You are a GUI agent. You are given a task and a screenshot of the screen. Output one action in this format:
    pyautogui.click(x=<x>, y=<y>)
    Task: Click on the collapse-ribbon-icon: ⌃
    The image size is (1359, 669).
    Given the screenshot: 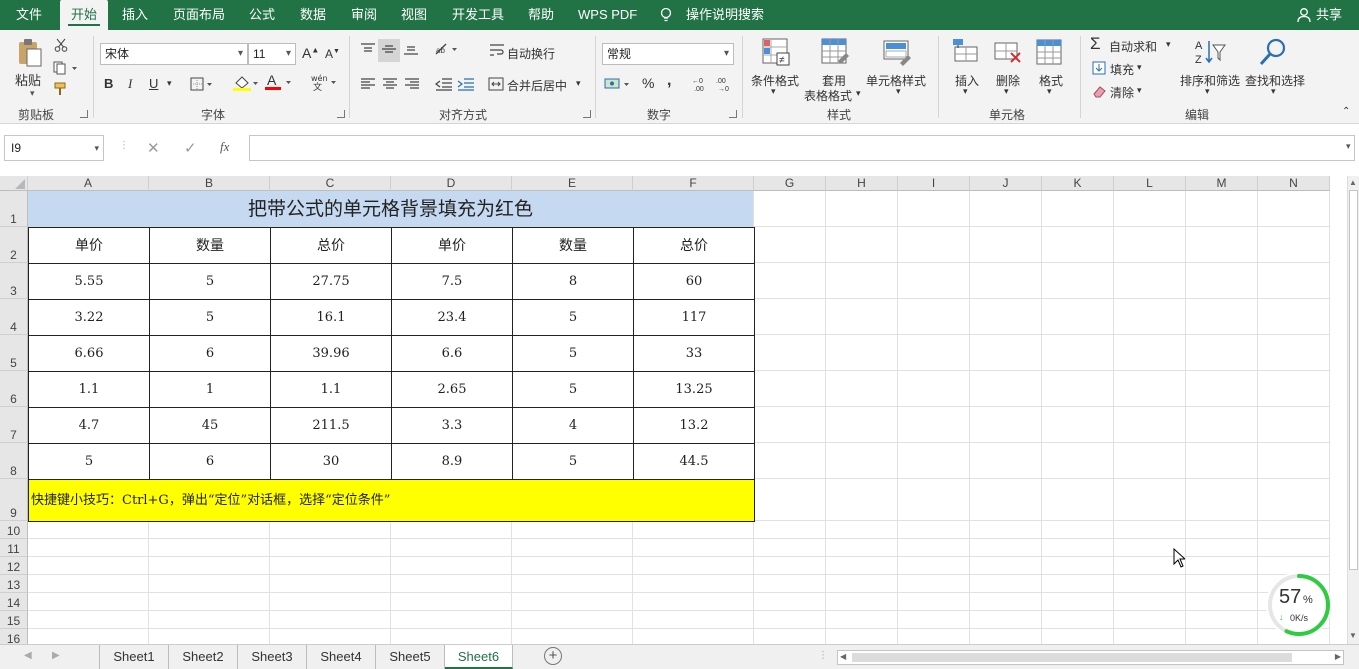 What is the action you would take?
    pyautogui.click(x=1346, y=111)
    